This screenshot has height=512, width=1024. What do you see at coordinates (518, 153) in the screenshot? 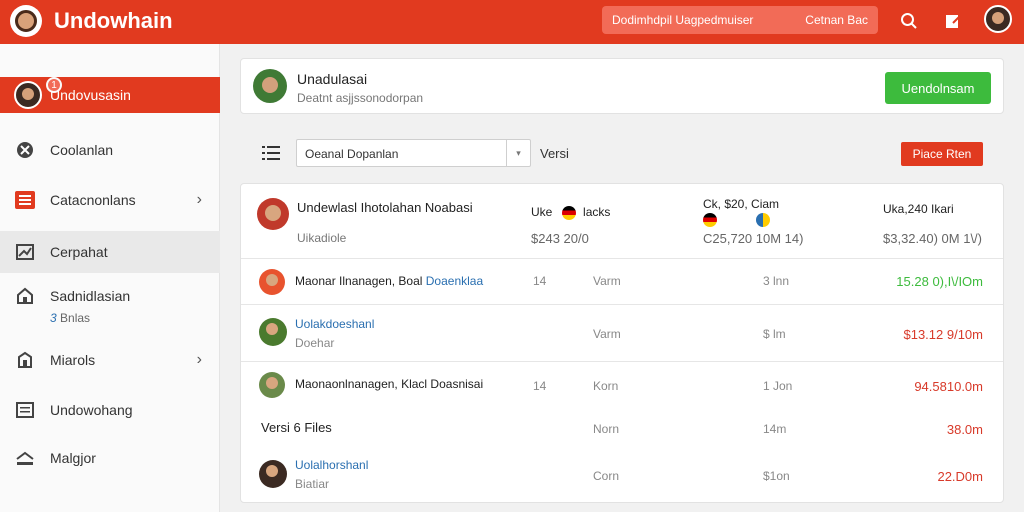
I see `chevron-down-icon: ▾` at bounding box center [518, 153].